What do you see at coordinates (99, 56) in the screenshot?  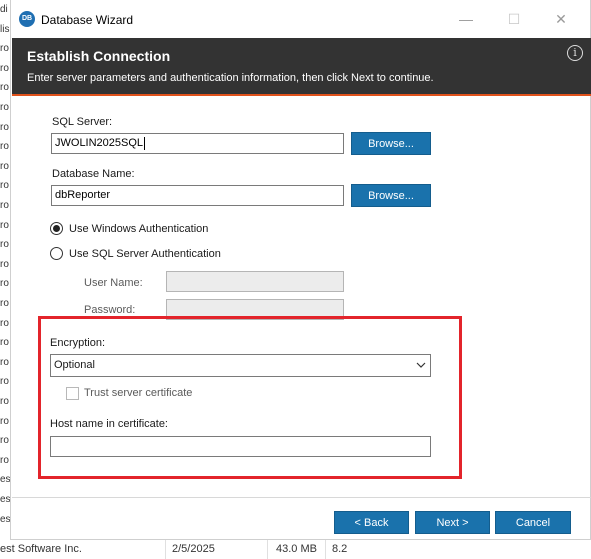 I see `page-title: Establish Connection` at bounding box center [99, 56].